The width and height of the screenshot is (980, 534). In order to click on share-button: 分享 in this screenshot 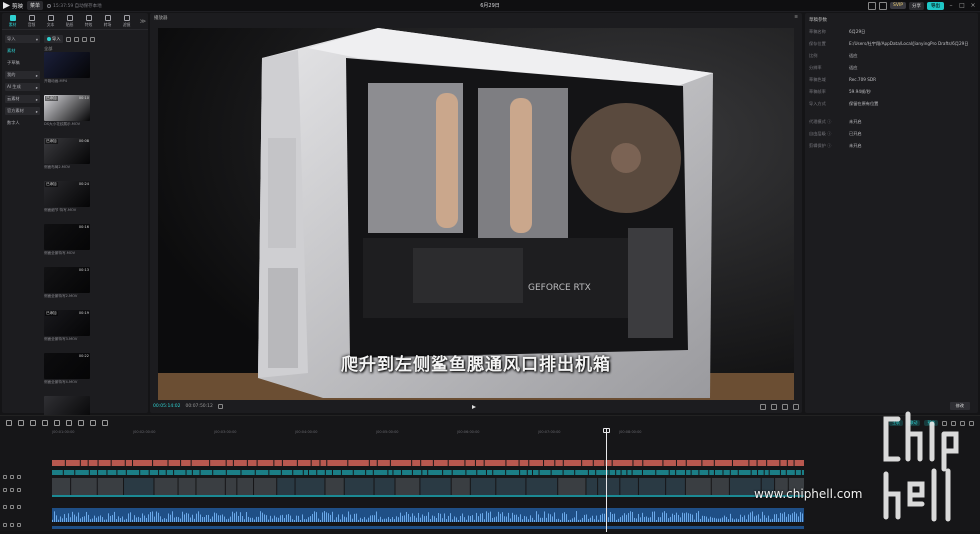, I will do `click(916, 5)`.